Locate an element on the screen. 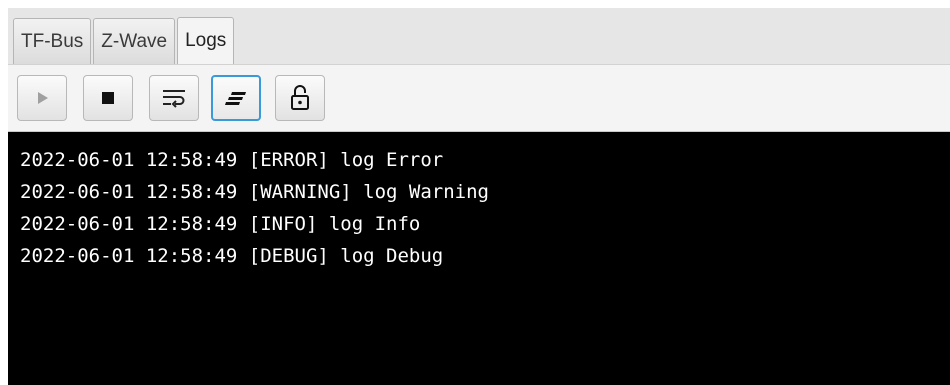 Image resolution: width=950 pixels, height=385 pixels. tab-label: Logs is located at coordinates (206, 40).